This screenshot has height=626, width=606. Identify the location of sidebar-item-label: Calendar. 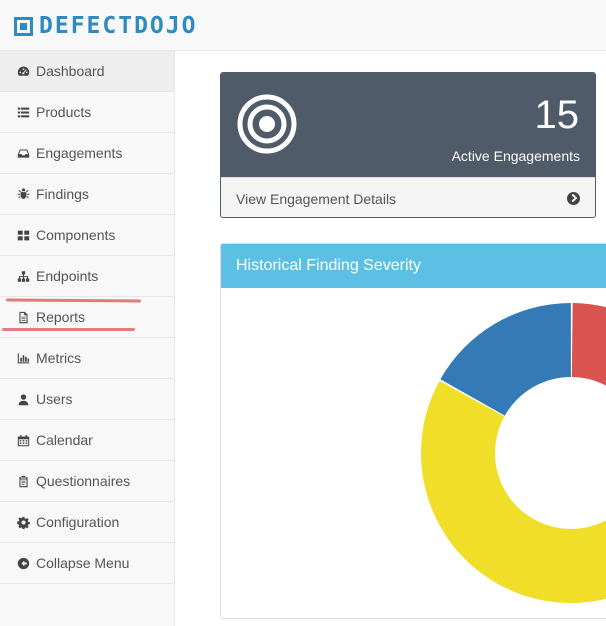
(64, 440).